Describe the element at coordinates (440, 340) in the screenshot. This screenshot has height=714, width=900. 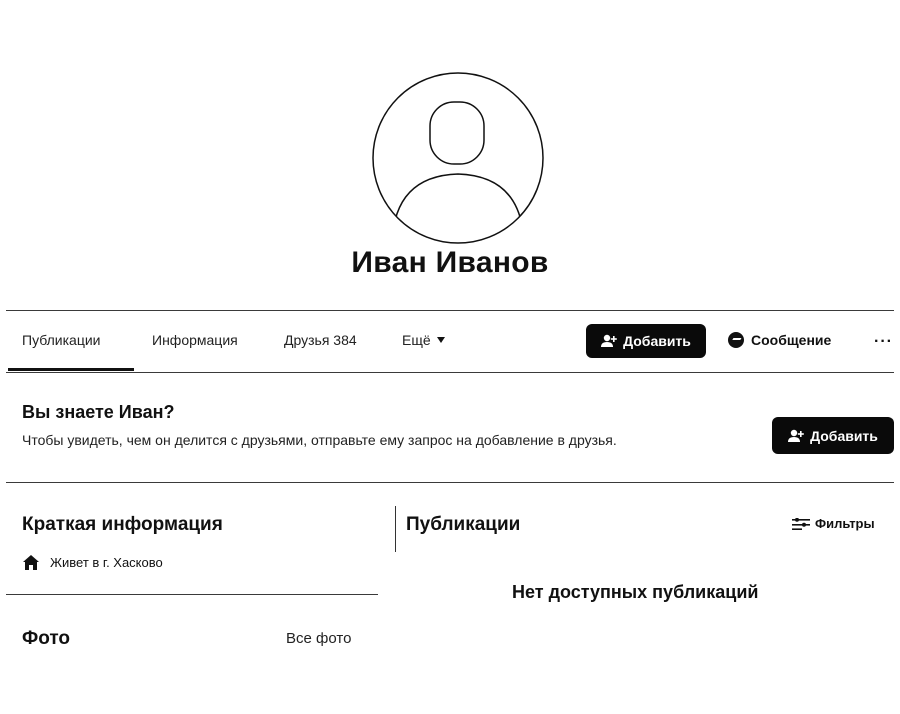
I see `chevron-down-icon` at that location.